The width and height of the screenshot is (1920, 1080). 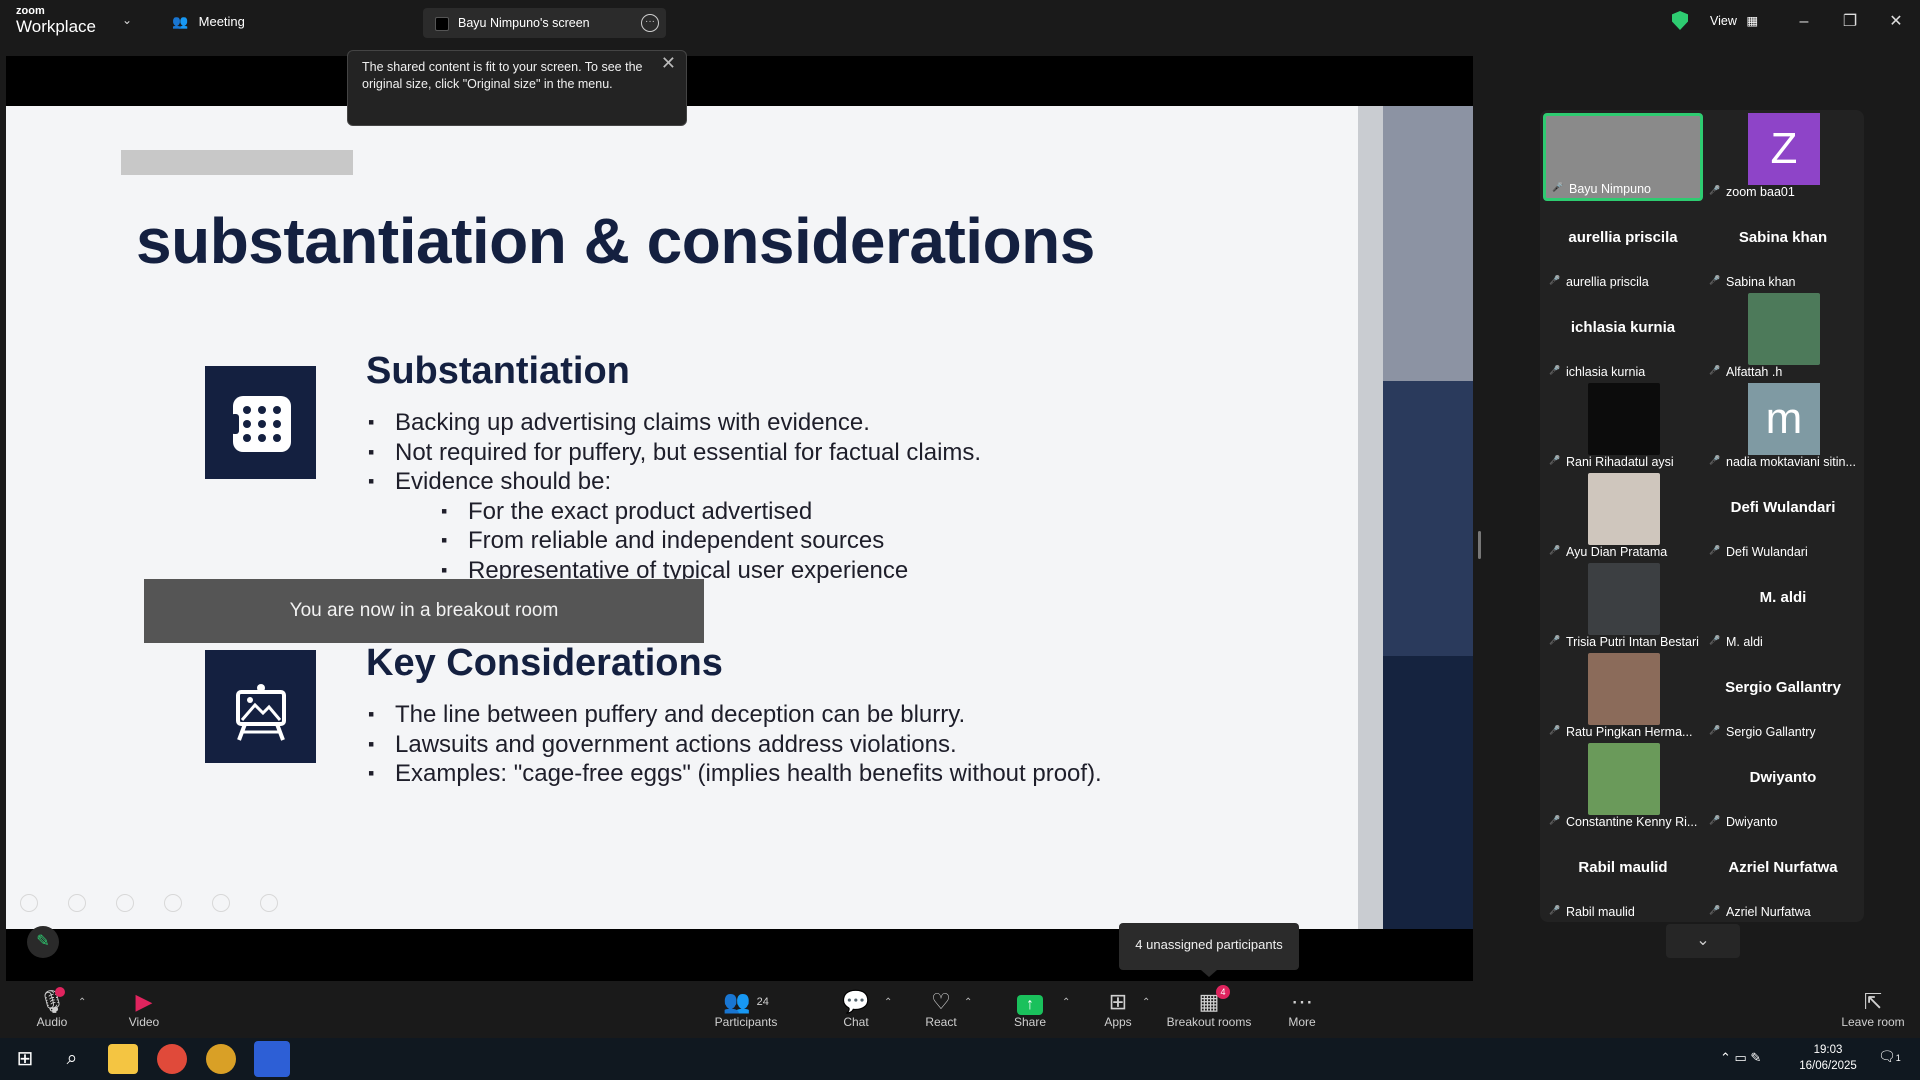 I want to click on apps-caret-icon: ⌃, so click(x=1146, y=1002).